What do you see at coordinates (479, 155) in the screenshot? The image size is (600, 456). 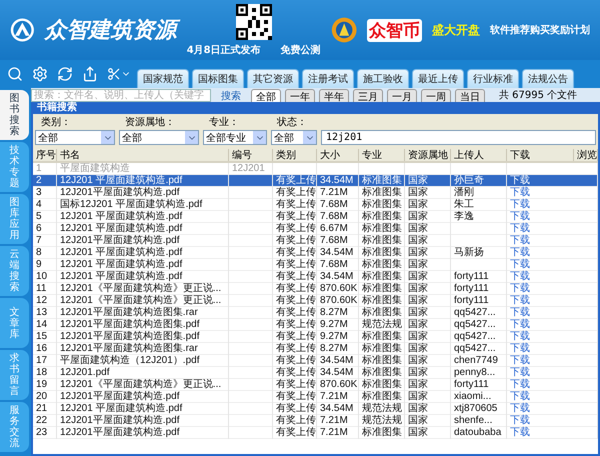 I see `column-header: 上传人` at bounding box center [479, 155].